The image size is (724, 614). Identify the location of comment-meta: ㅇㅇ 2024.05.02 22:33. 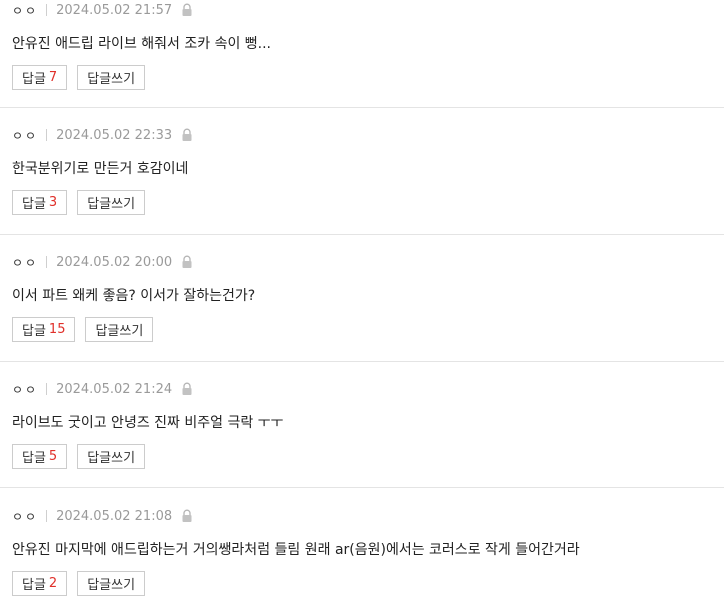
(368, 135).